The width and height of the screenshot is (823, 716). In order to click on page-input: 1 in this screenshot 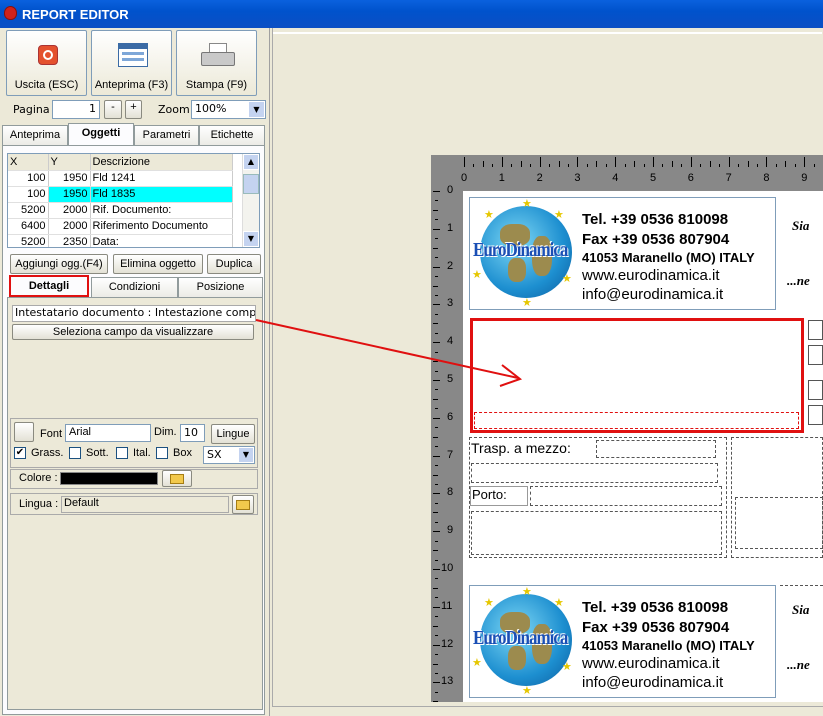, I will do `click(76, 109)`.